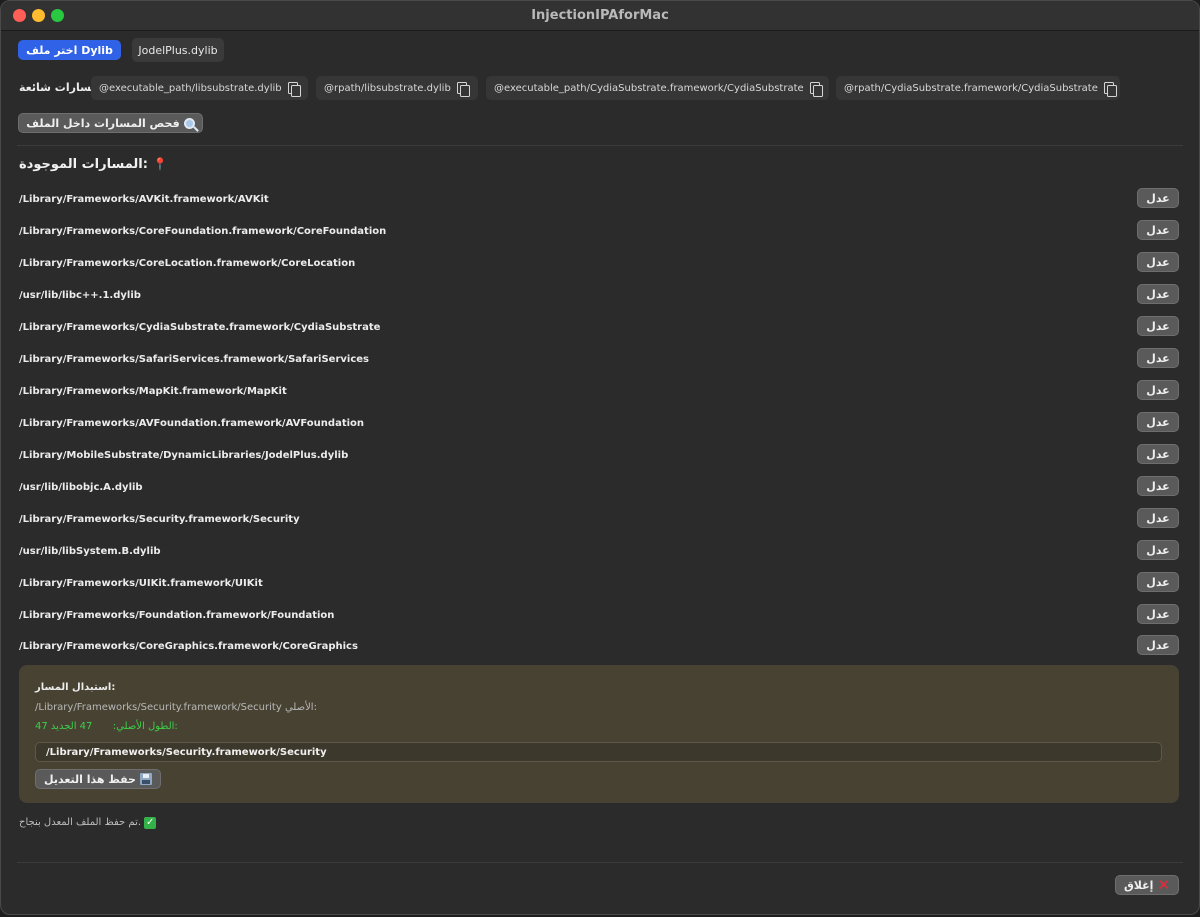  I want to click on window-title: InjectionIPAforMac, so click(600, 15).